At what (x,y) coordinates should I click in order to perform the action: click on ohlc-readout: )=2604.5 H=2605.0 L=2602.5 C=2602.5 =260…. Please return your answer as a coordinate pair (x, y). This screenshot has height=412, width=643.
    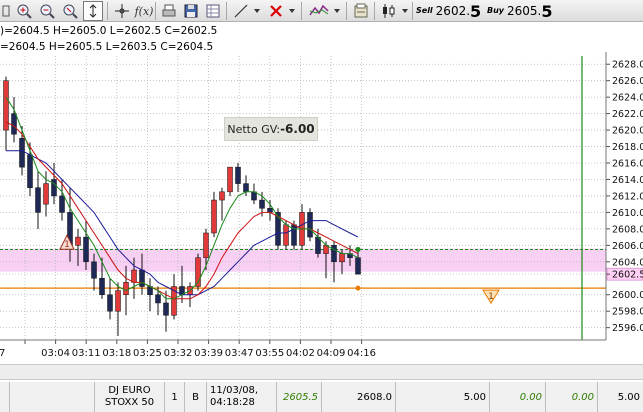
    Looking at the image, I should click on (300, 39).